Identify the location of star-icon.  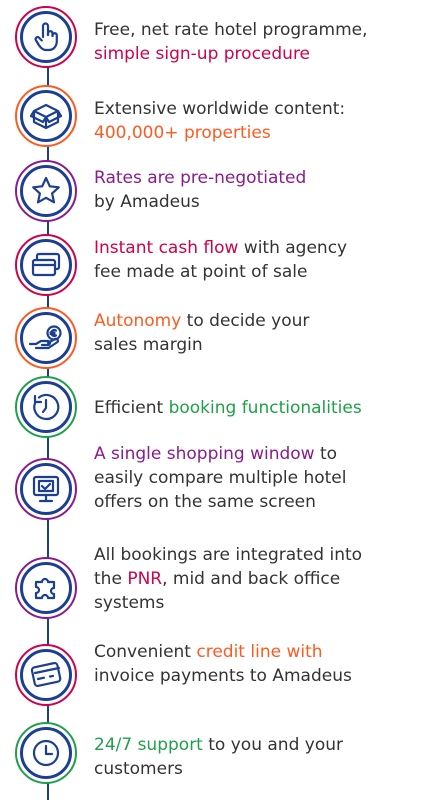
(46, 191).